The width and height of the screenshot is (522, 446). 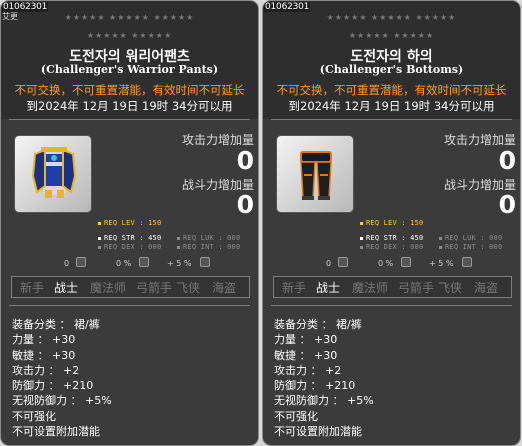 I want to click on warrior-pants-icon, so click(x=54, y=172).